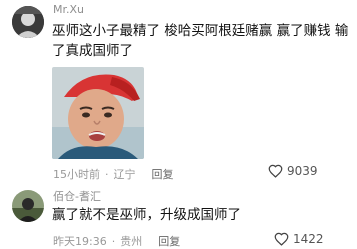  I want to click on like-count: 1422, so click(308, 239).